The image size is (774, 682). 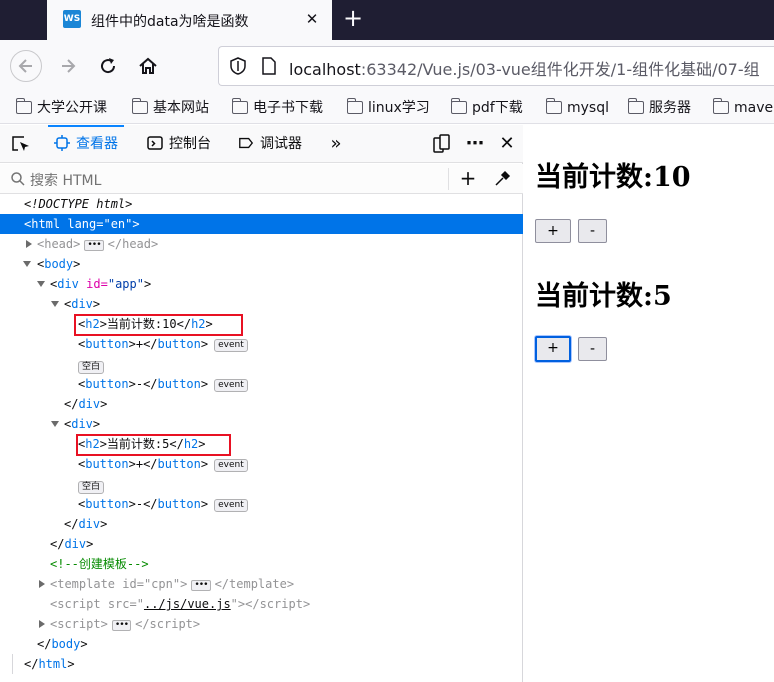 I want to click on tree-row-head: <head> ••• </head>, so click(x=261, y=244).